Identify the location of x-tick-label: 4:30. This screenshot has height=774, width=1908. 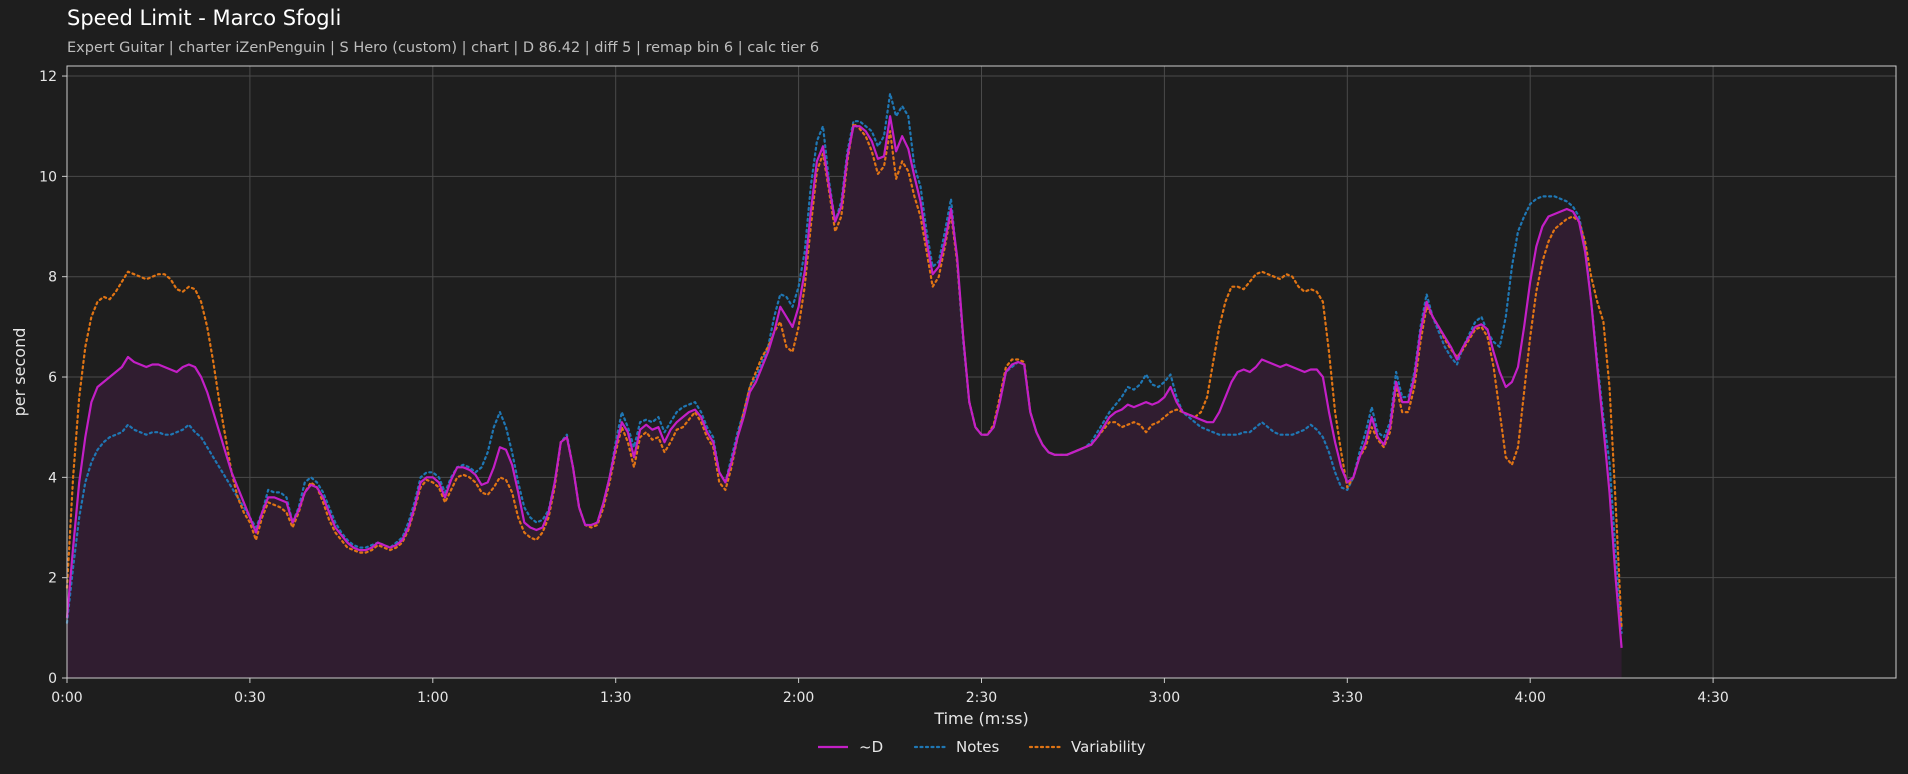
(1712, 698).